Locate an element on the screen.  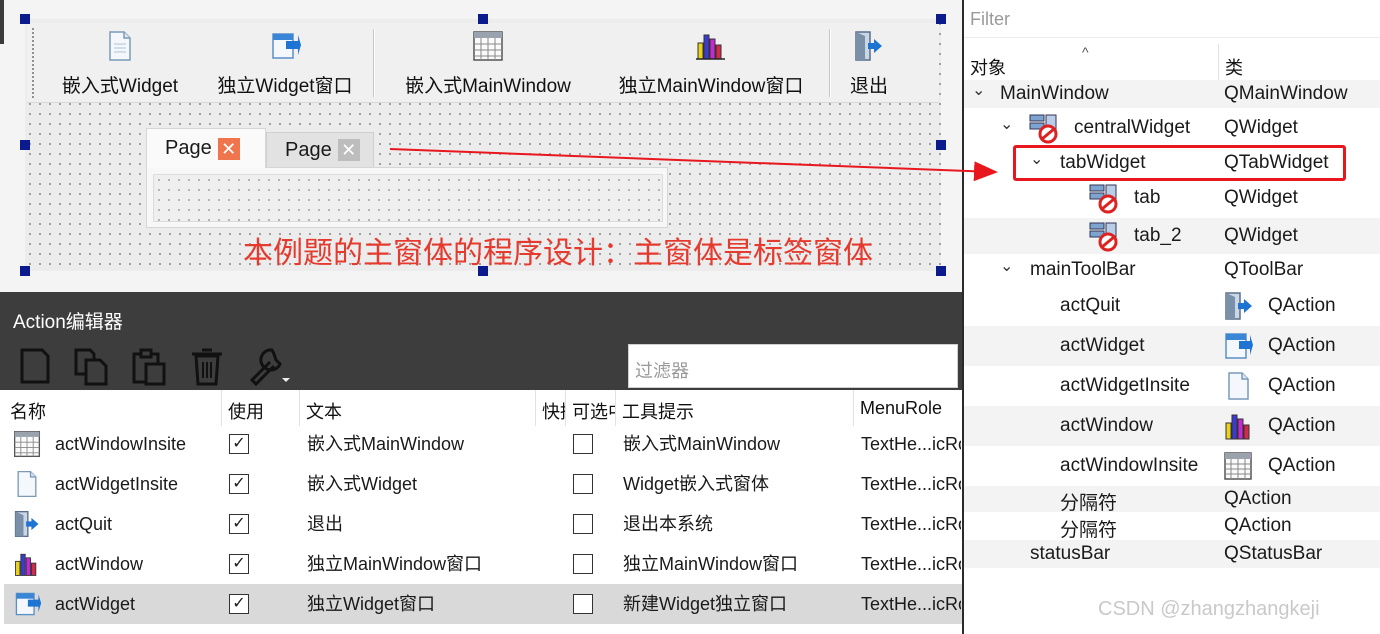
tab-page-1: Page ✕ is located at coordinates (206, 148).